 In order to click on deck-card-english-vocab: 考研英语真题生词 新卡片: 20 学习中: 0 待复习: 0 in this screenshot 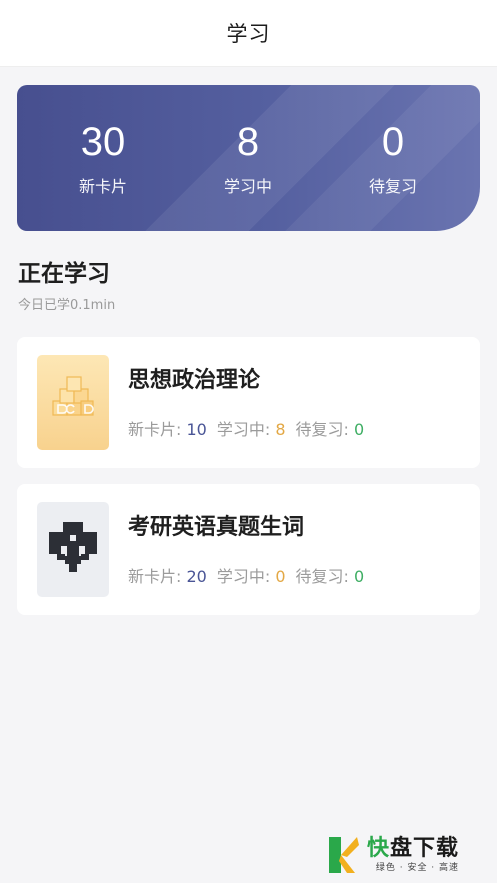, I will do `click(248, 549)`.